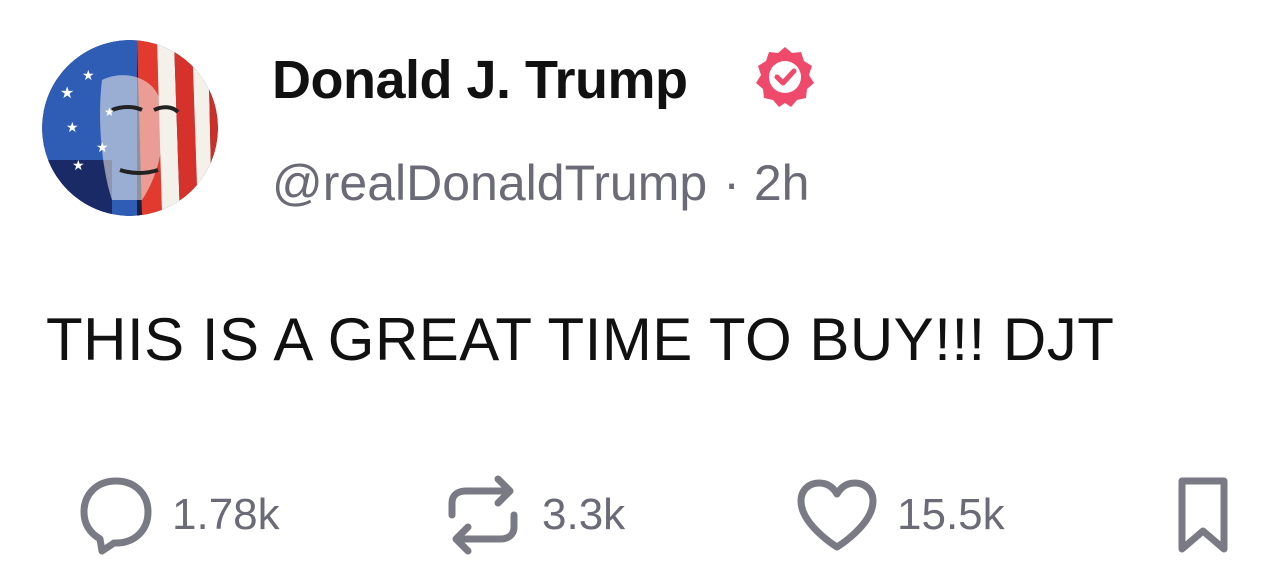  What do you see at coordinates (226, 514) in the screenshot?
I see `reply-count: 1.78k` at bounding box center [226, 514].